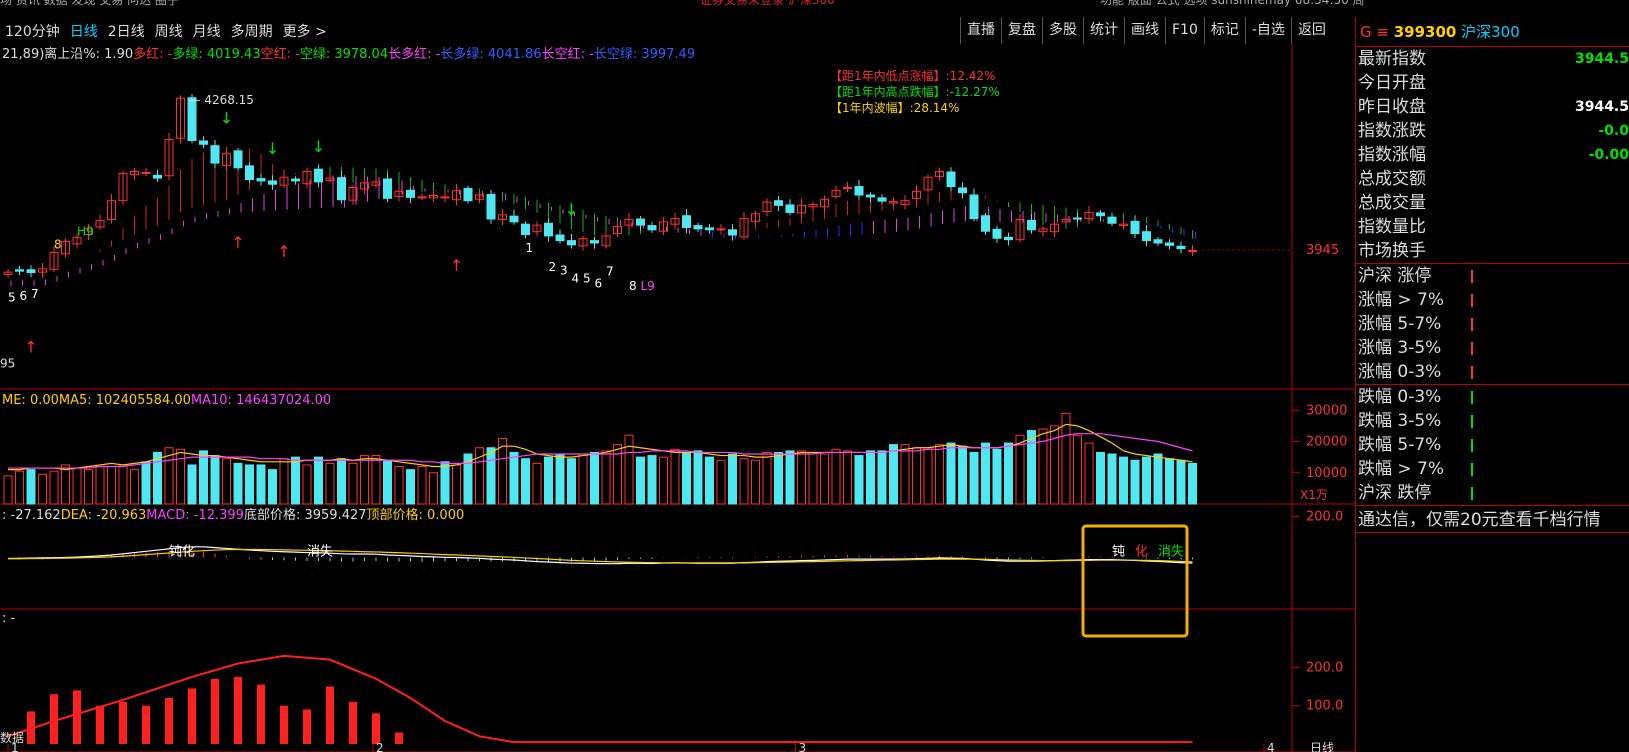  Describe the element at coordinates (564, 270) in the screenshot. I see `wave-label-7: 3` at that location.